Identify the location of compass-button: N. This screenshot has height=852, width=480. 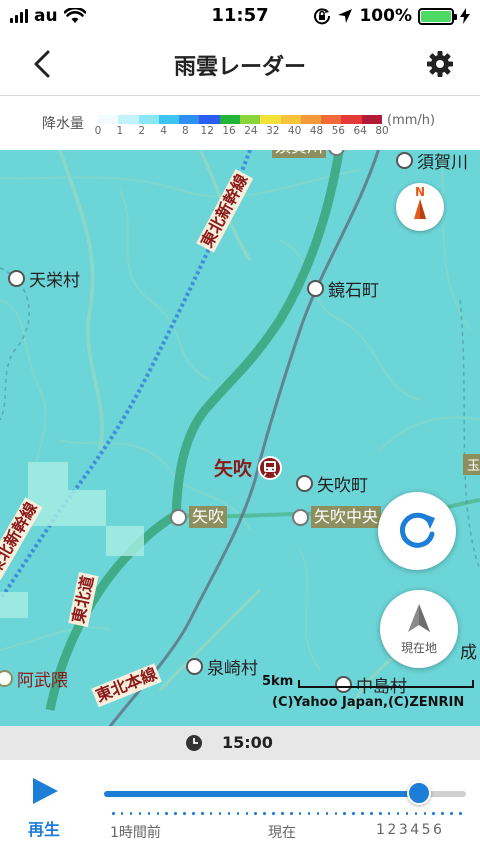
(420, 207).